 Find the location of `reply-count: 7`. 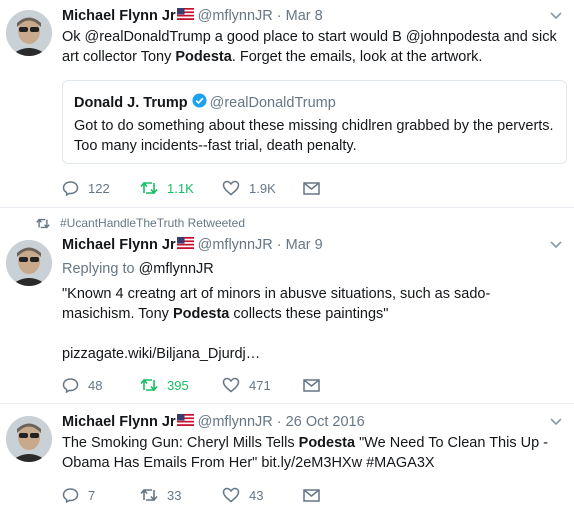

reply-count: 7 is located at coordinates (92, 495).